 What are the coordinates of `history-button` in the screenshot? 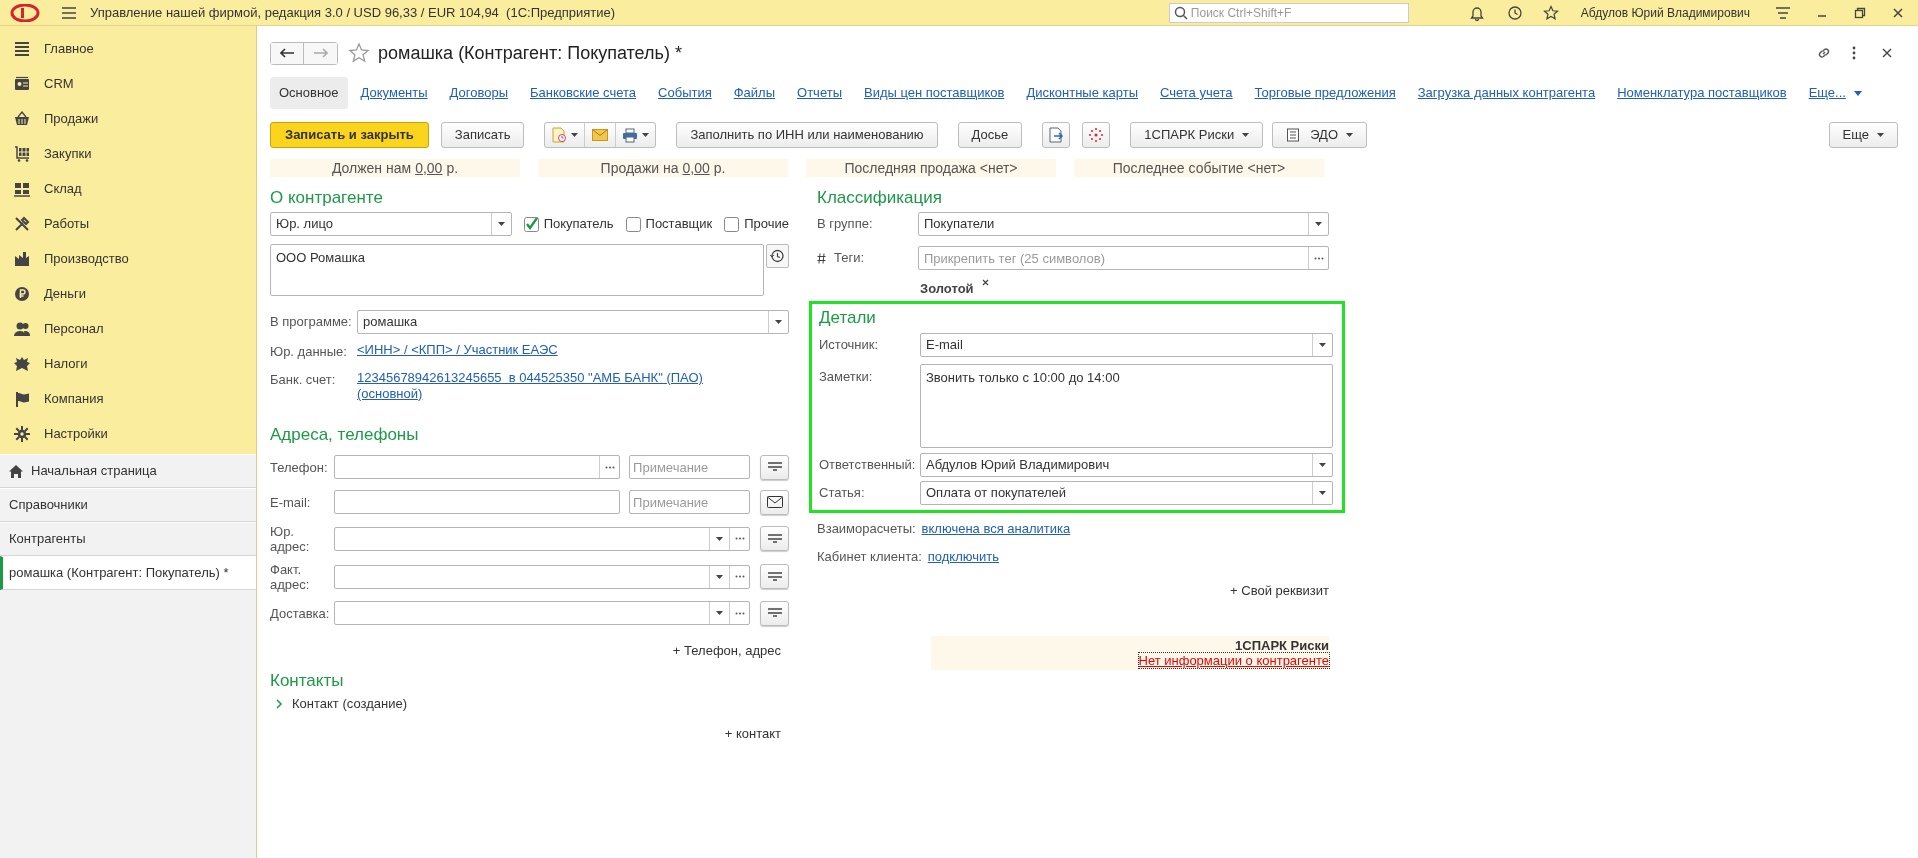 It's located at (777, 256).